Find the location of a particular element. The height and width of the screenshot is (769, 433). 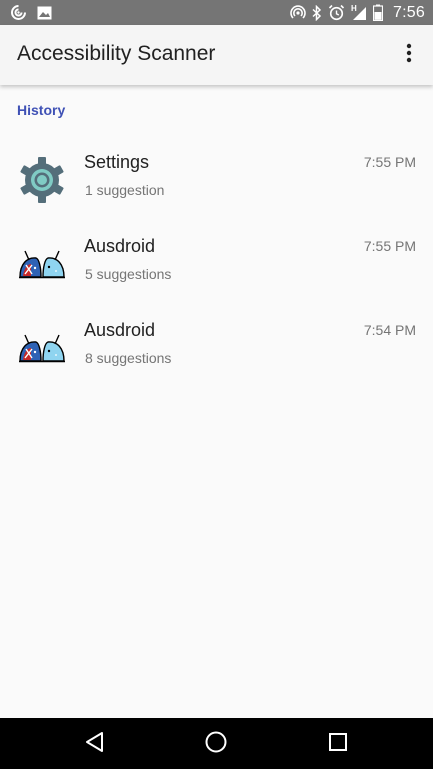

recents-icon is located at coordinates (338, 744).